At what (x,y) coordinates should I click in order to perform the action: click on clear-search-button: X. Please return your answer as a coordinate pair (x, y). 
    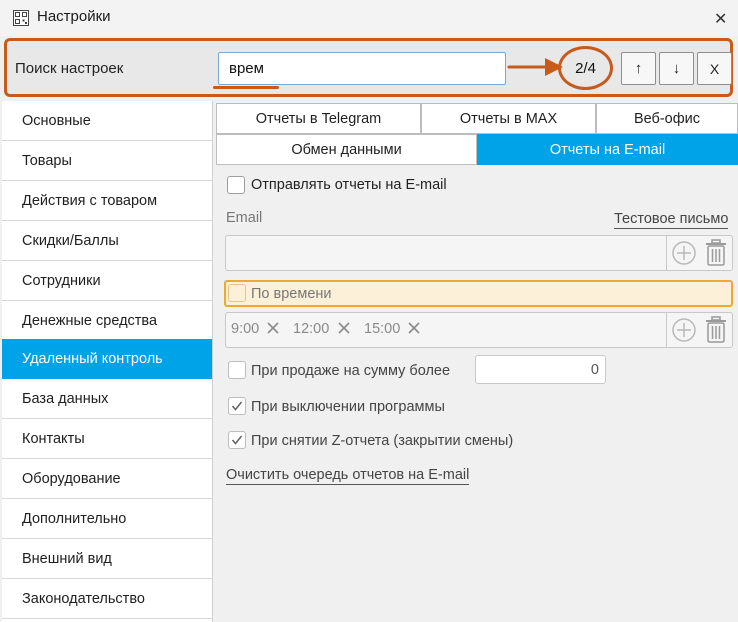
    Looking at the image, I should click on (714, 68).